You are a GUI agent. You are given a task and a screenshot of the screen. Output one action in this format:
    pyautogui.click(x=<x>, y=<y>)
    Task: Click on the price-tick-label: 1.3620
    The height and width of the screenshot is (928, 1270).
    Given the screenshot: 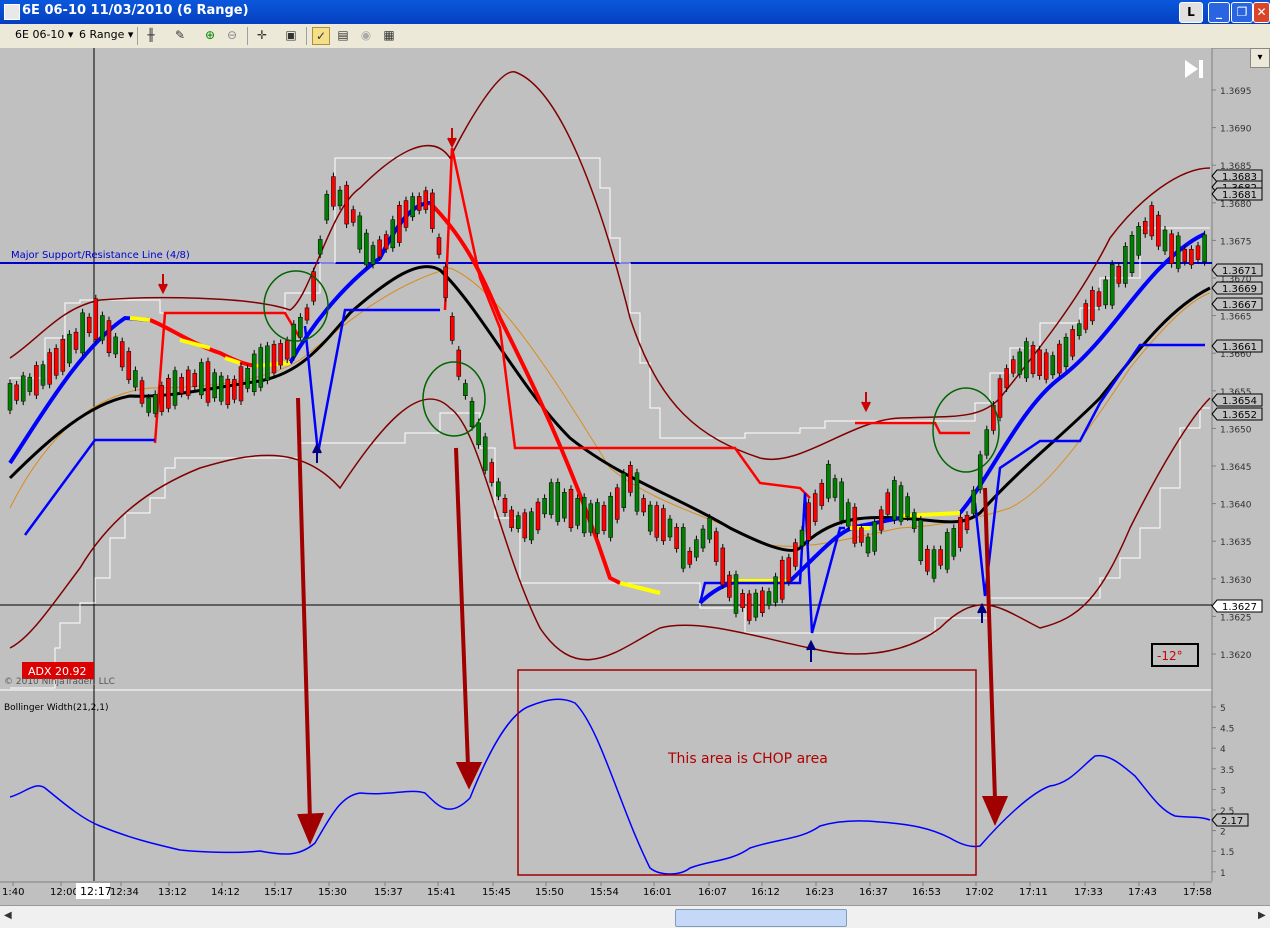 What is the action you would take?
    pyautogui.click(x=1236, y=656)
    